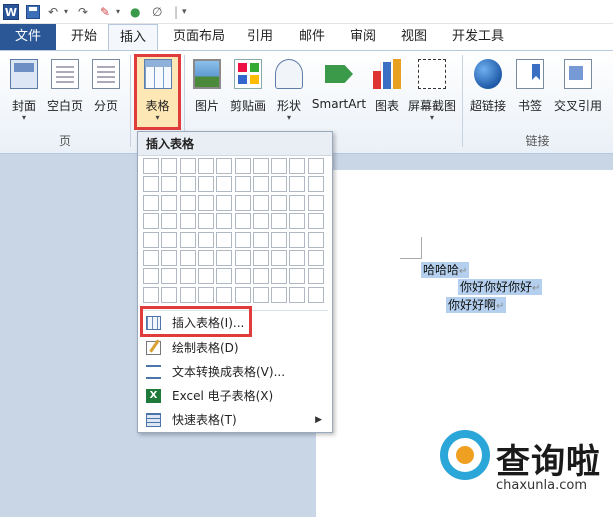 This screenshot has width=613, height=517. I want to click on undo-icon: ↶, so click(53, 12).